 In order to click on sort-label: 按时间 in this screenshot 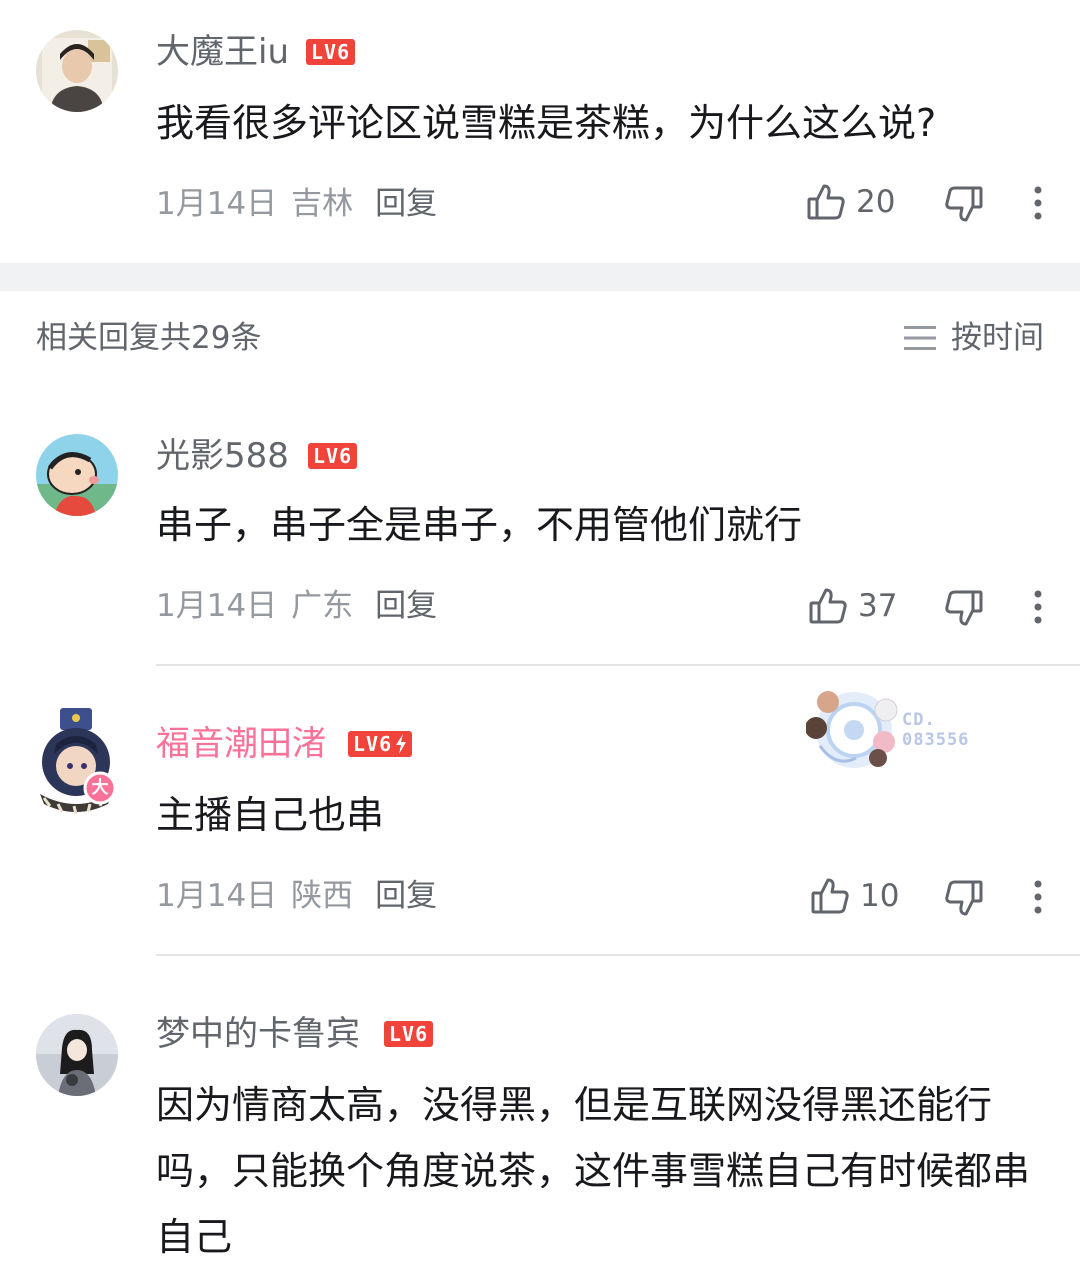, I will do `click(997, 338)`.